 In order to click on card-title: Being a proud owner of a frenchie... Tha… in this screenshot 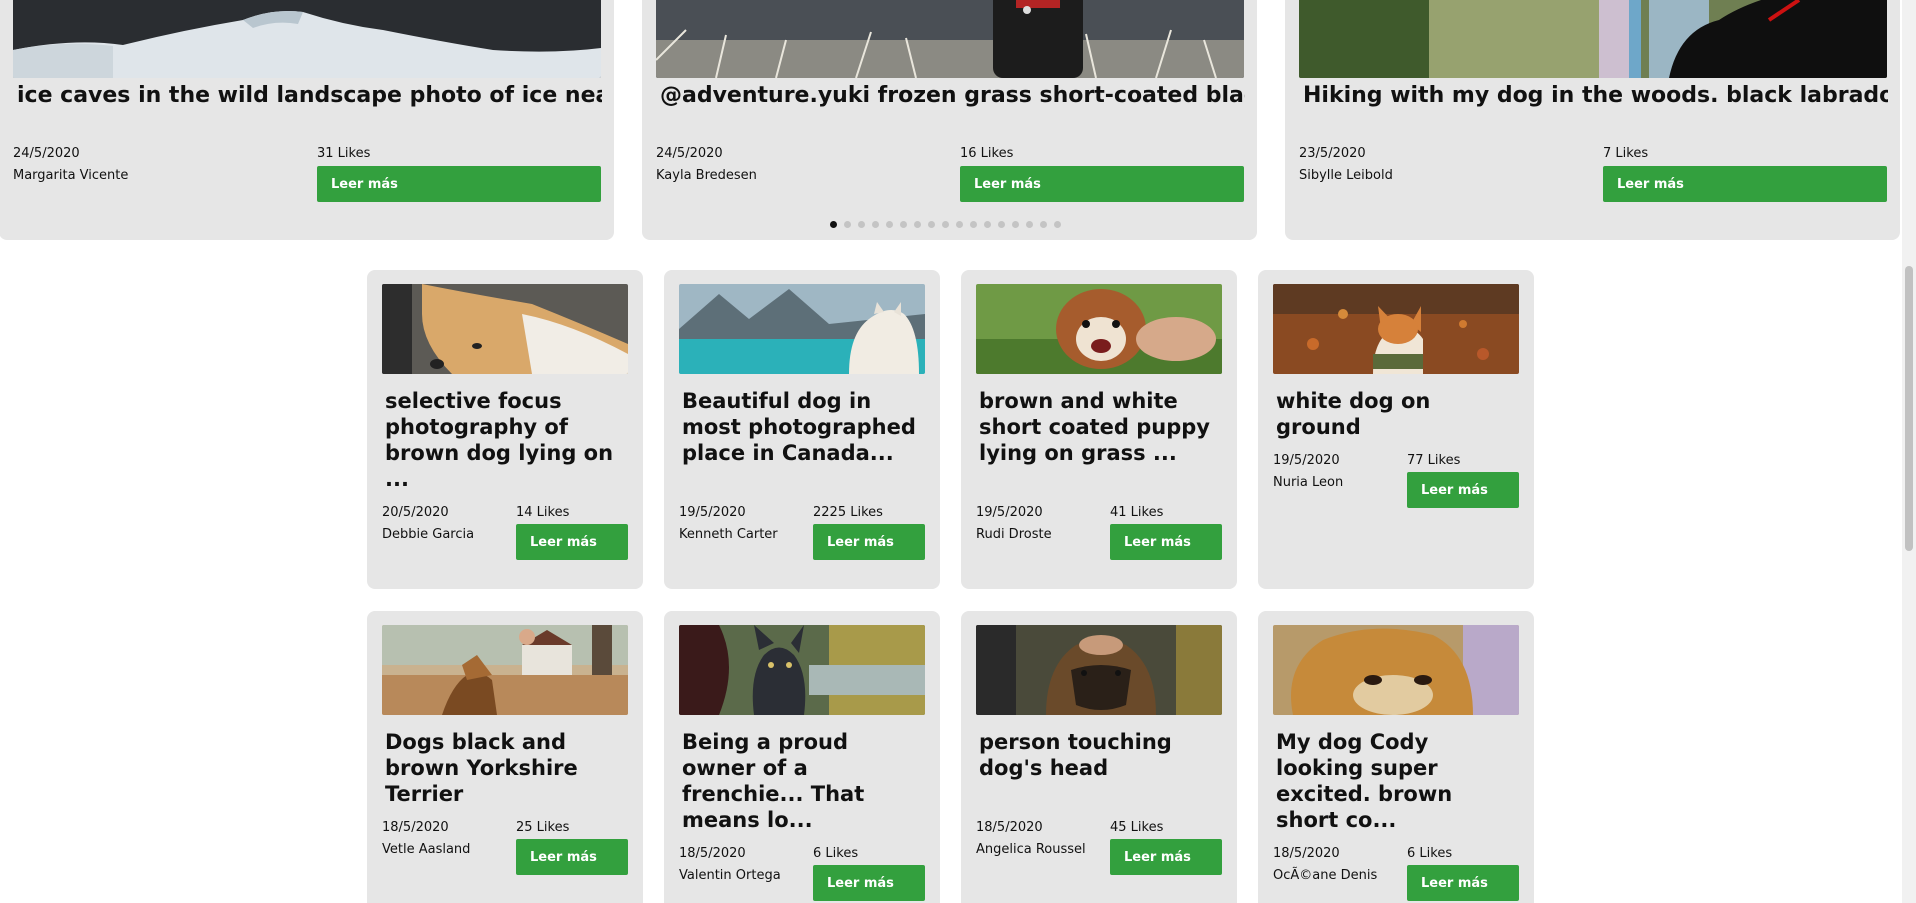, I will do `click(773, 781)`.